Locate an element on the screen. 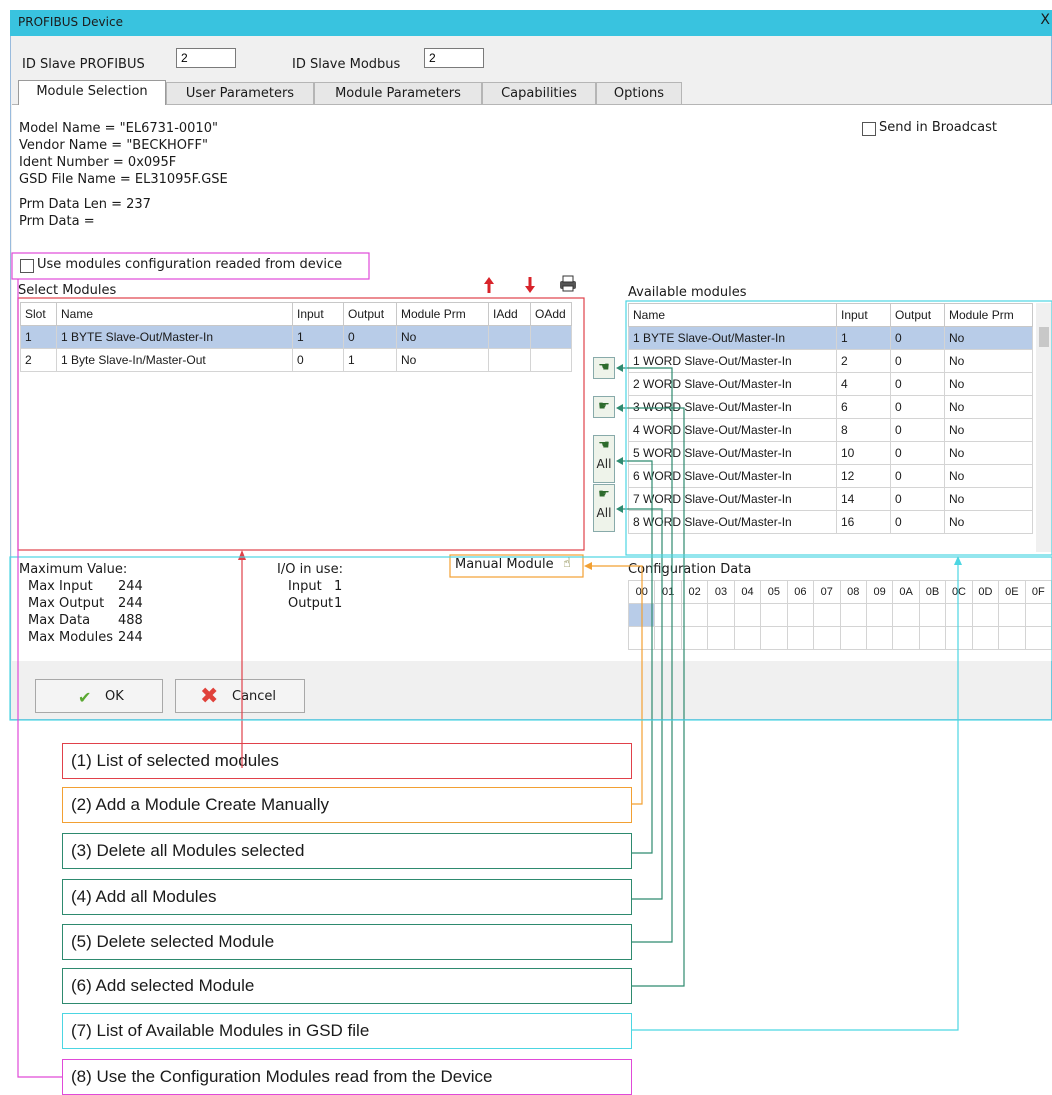 The image size is (1052, 1095). available-modules-highlight is located at coordinates (838, 428).